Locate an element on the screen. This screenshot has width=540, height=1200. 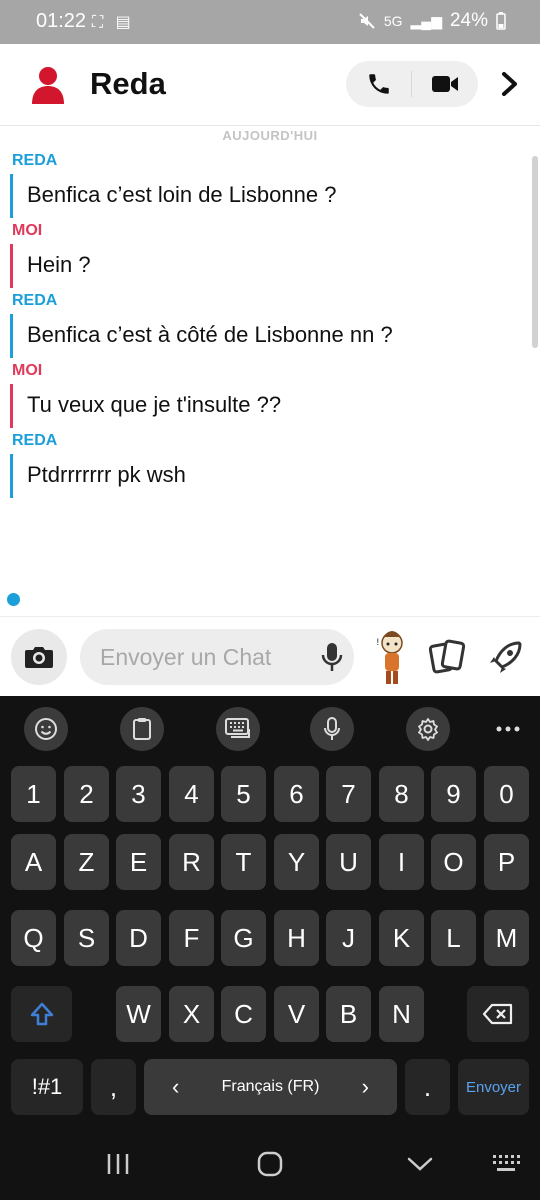
chevron-down-icon is located at coordinates (420, 1164).